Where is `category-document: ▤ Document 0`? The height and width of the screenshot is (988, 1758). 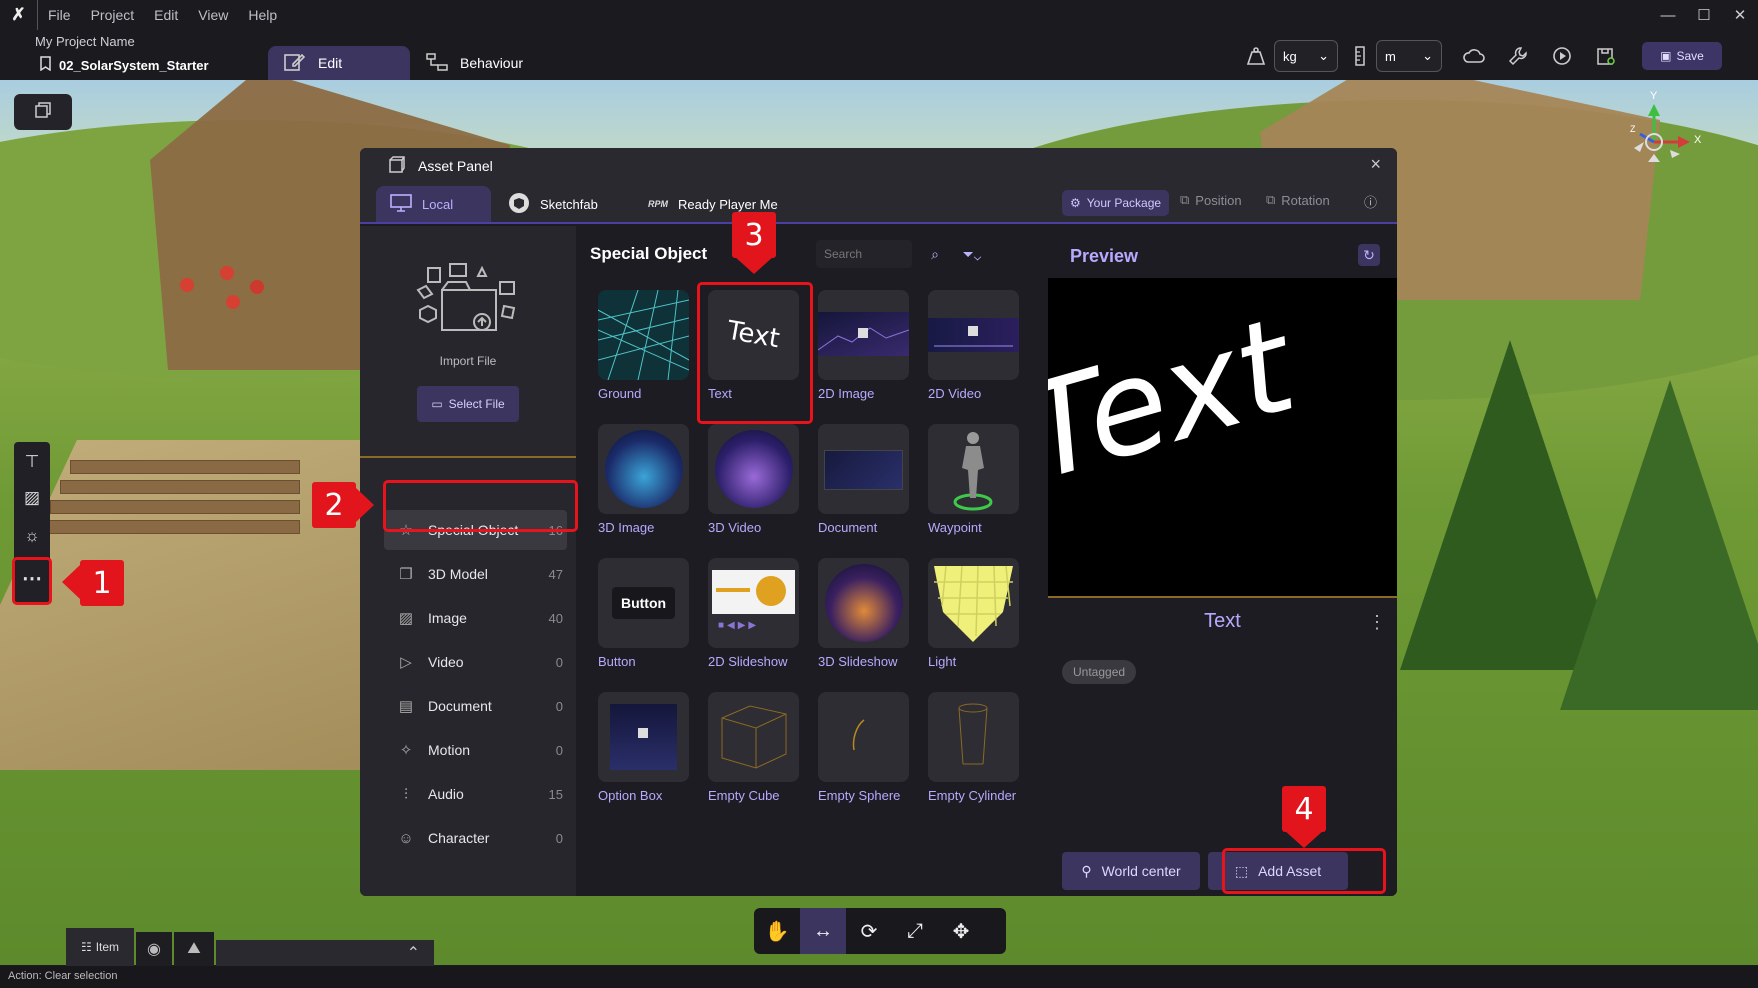
category-document: ▤ Document 0 is located at coordinates (475, 706).